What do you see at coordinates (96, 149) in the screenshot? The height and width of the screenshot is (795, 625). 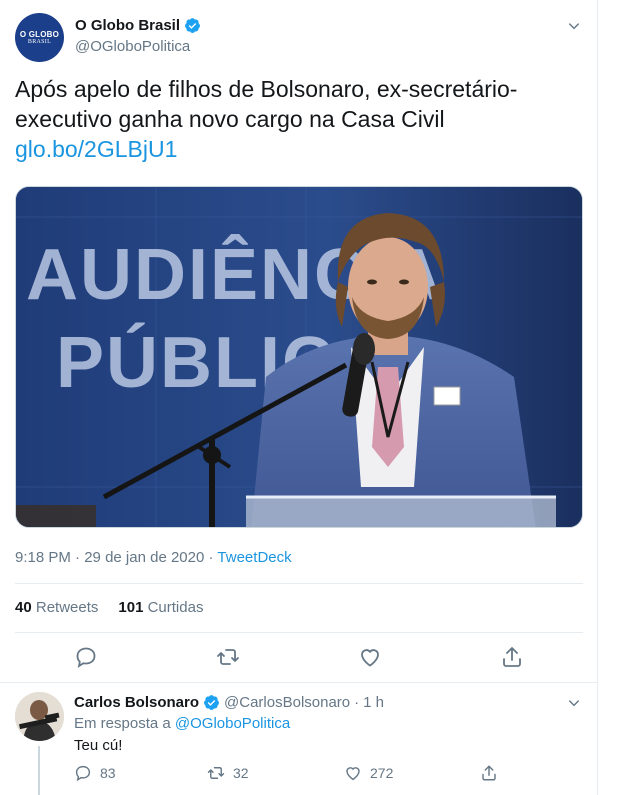 I see `tweet-link: glo.bo/2GLBjU1` at bounding box center [96, 149].